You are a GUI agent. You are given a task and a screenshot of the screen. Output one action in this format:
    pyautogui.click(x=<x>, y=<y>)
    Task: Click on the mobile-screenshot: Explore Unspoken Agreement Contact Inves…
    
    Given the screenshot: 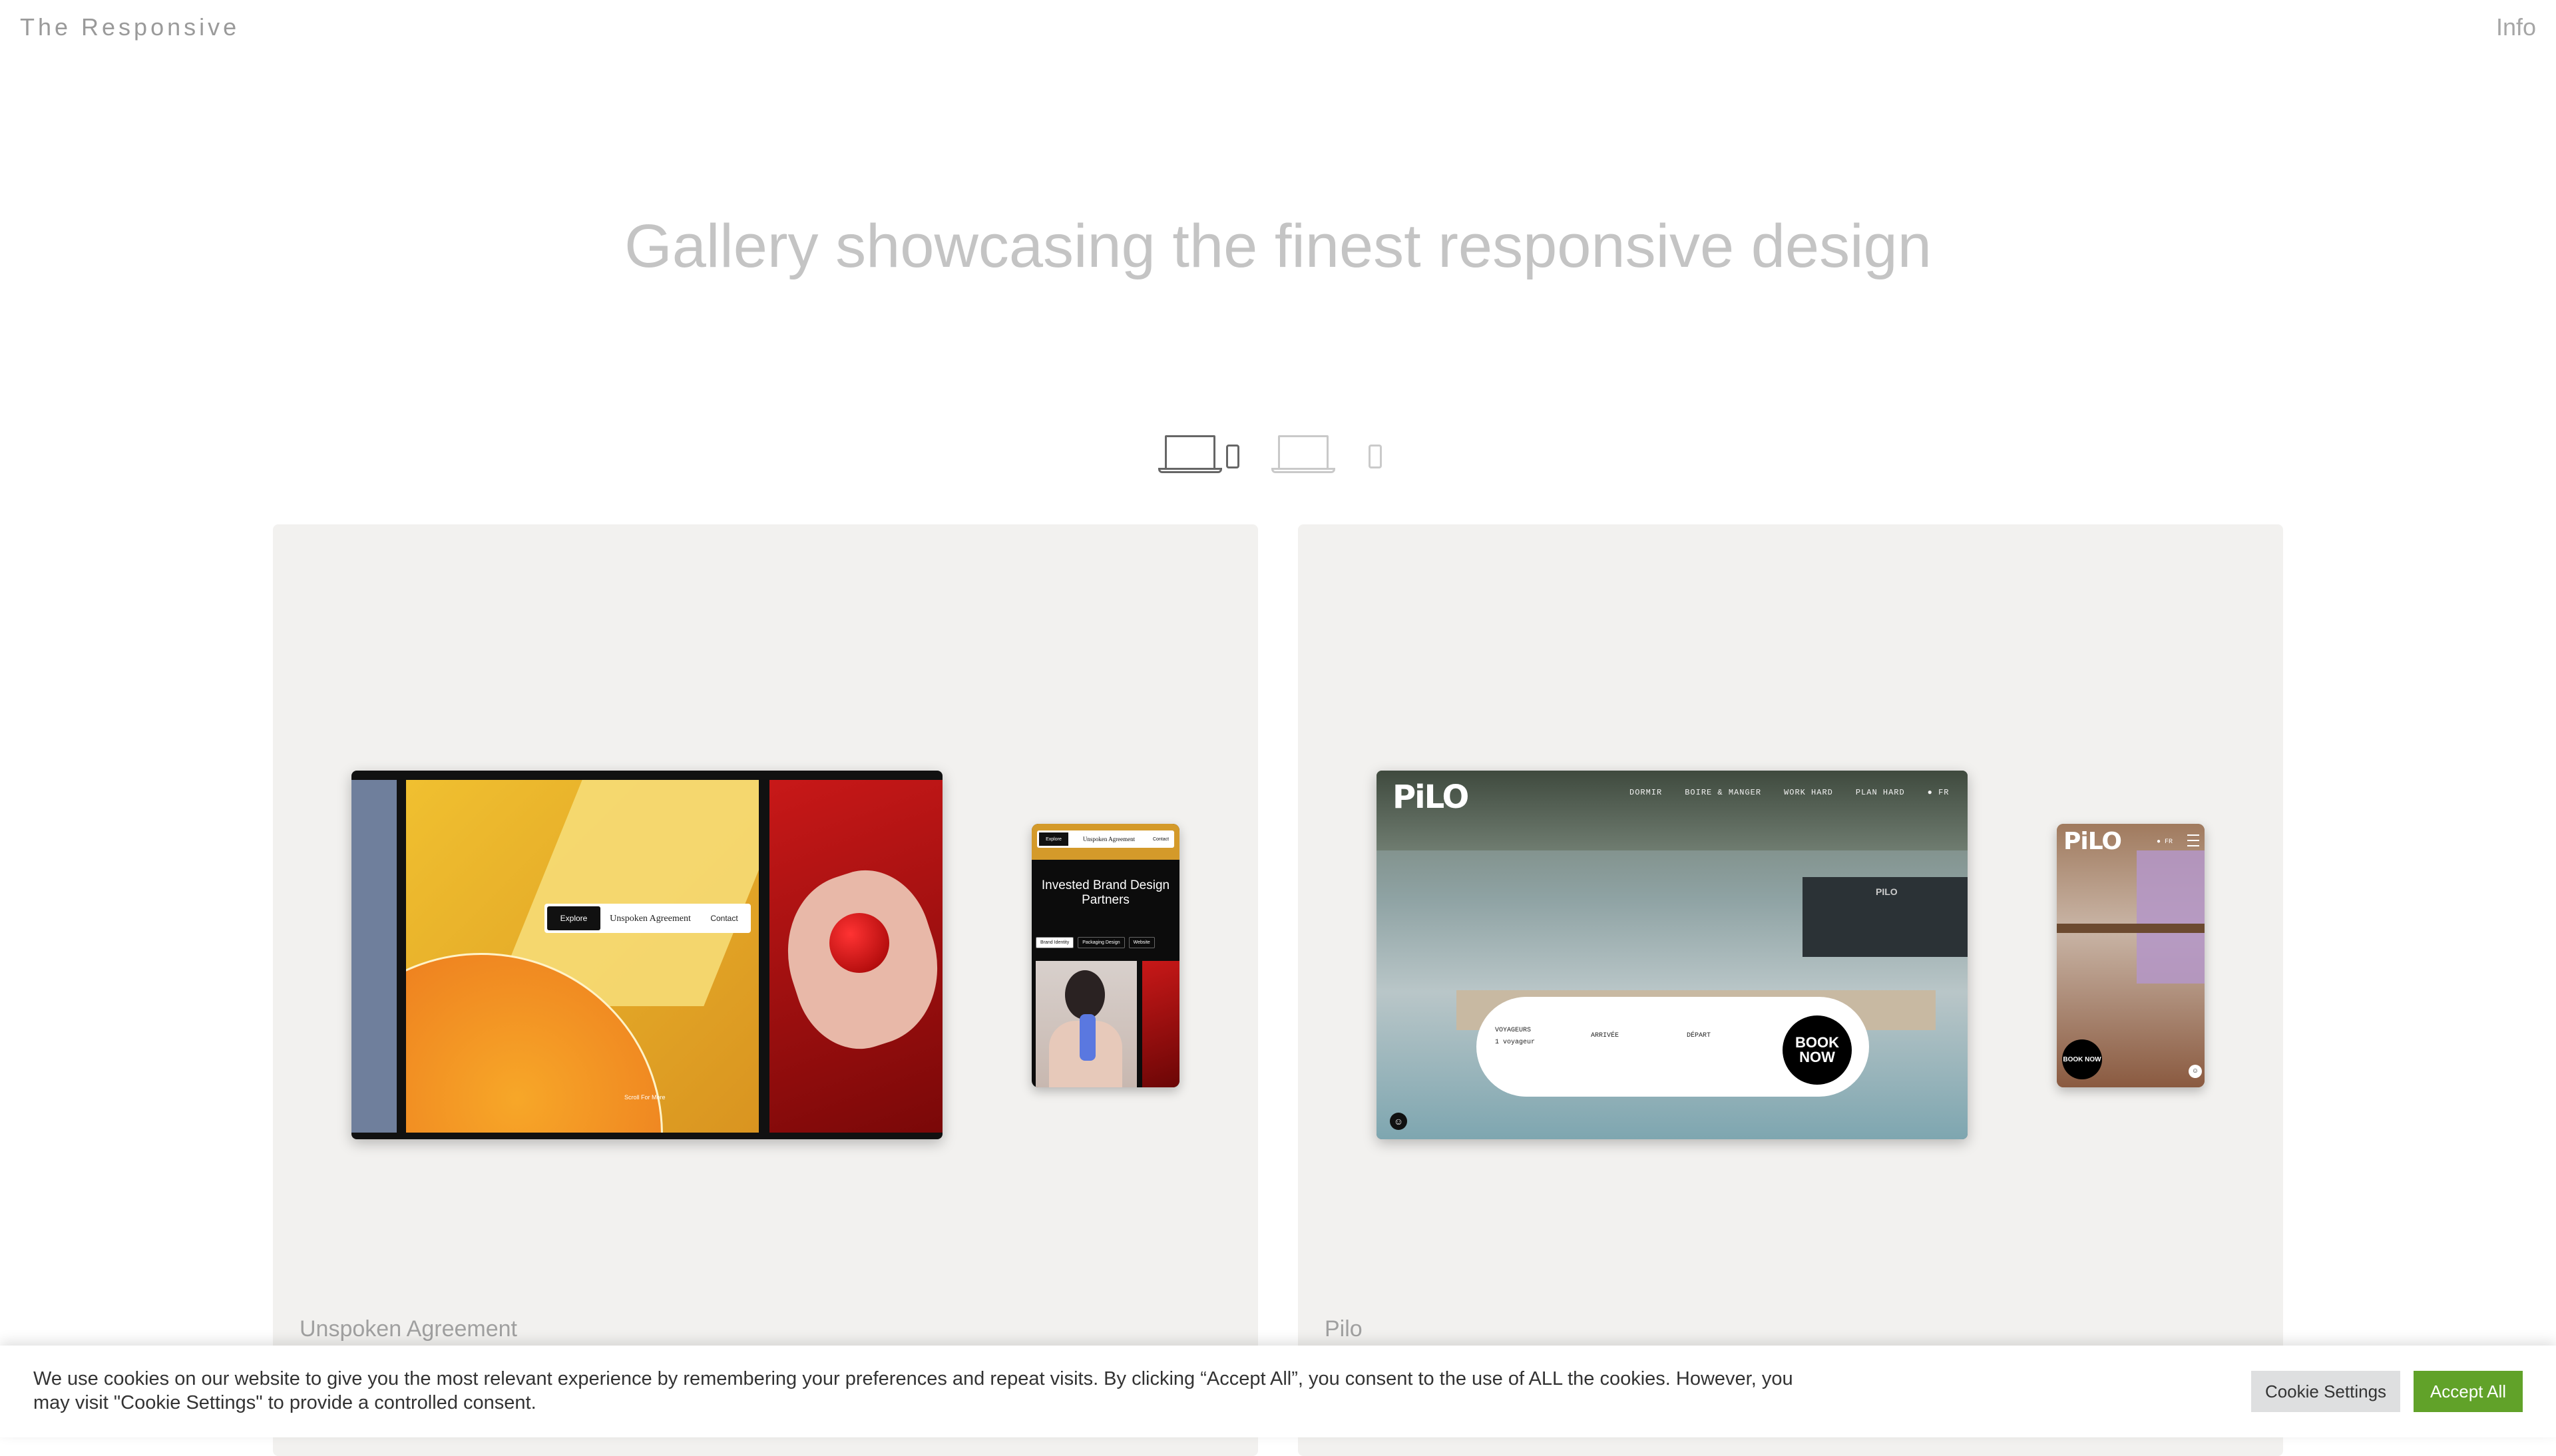 What is the action you would take?
    pyautogui.click(x=1105, y=955)
    